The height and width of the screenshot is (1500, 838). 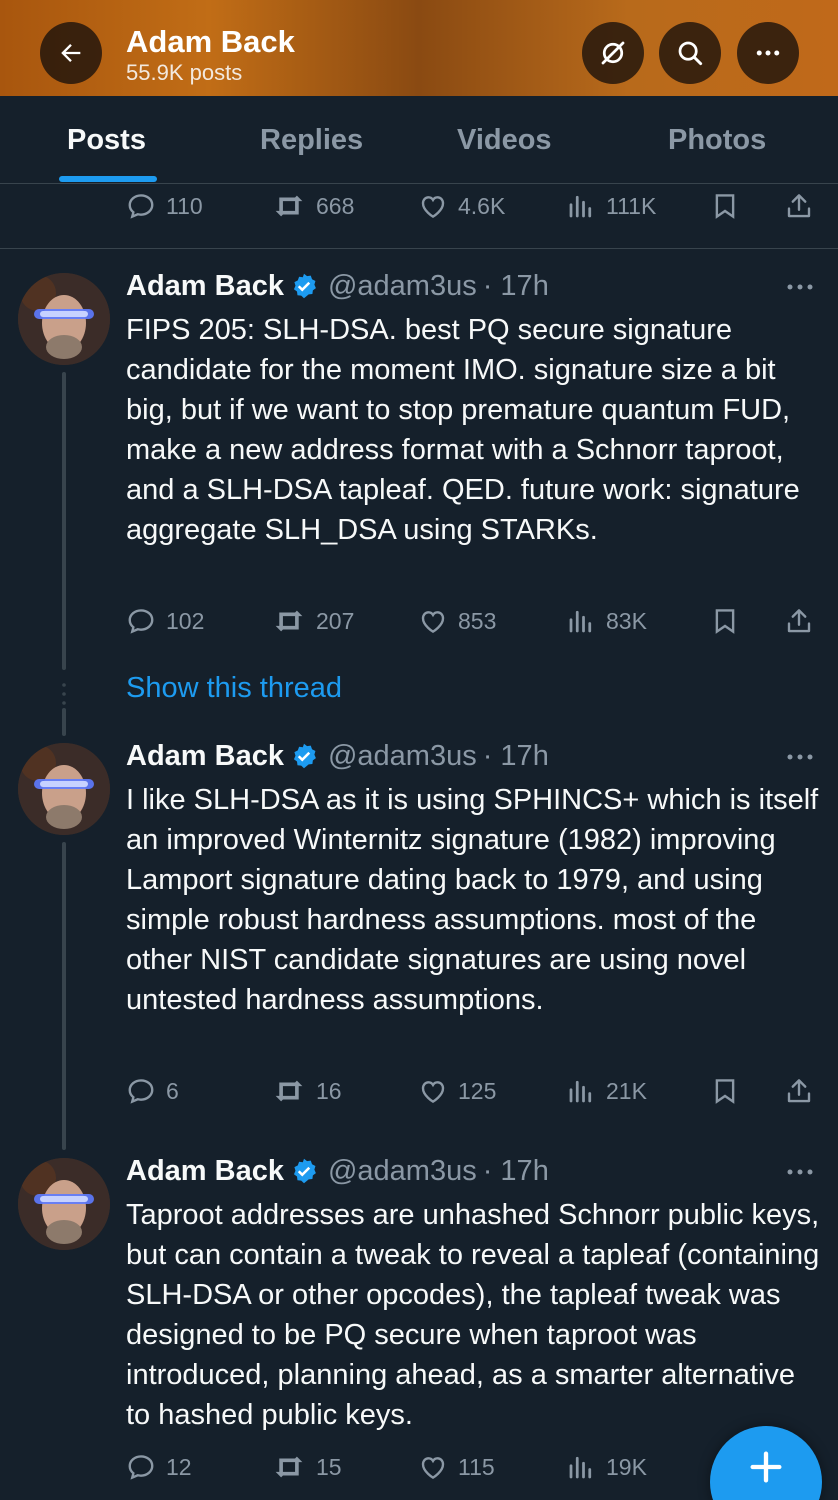 What do you see at coordinates (106, 140) in the screenshot?
I see `tab-posts: Posts` at bounding box center [106, 140].